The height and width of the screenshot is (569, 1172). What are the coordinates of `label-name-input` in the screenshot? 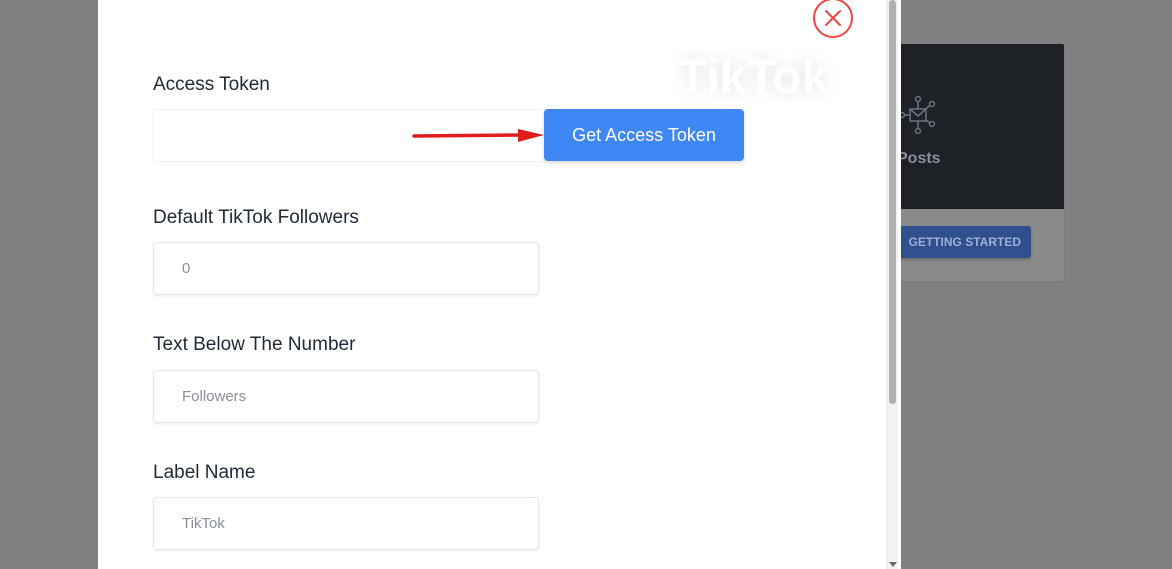 It's located at (346, 523).